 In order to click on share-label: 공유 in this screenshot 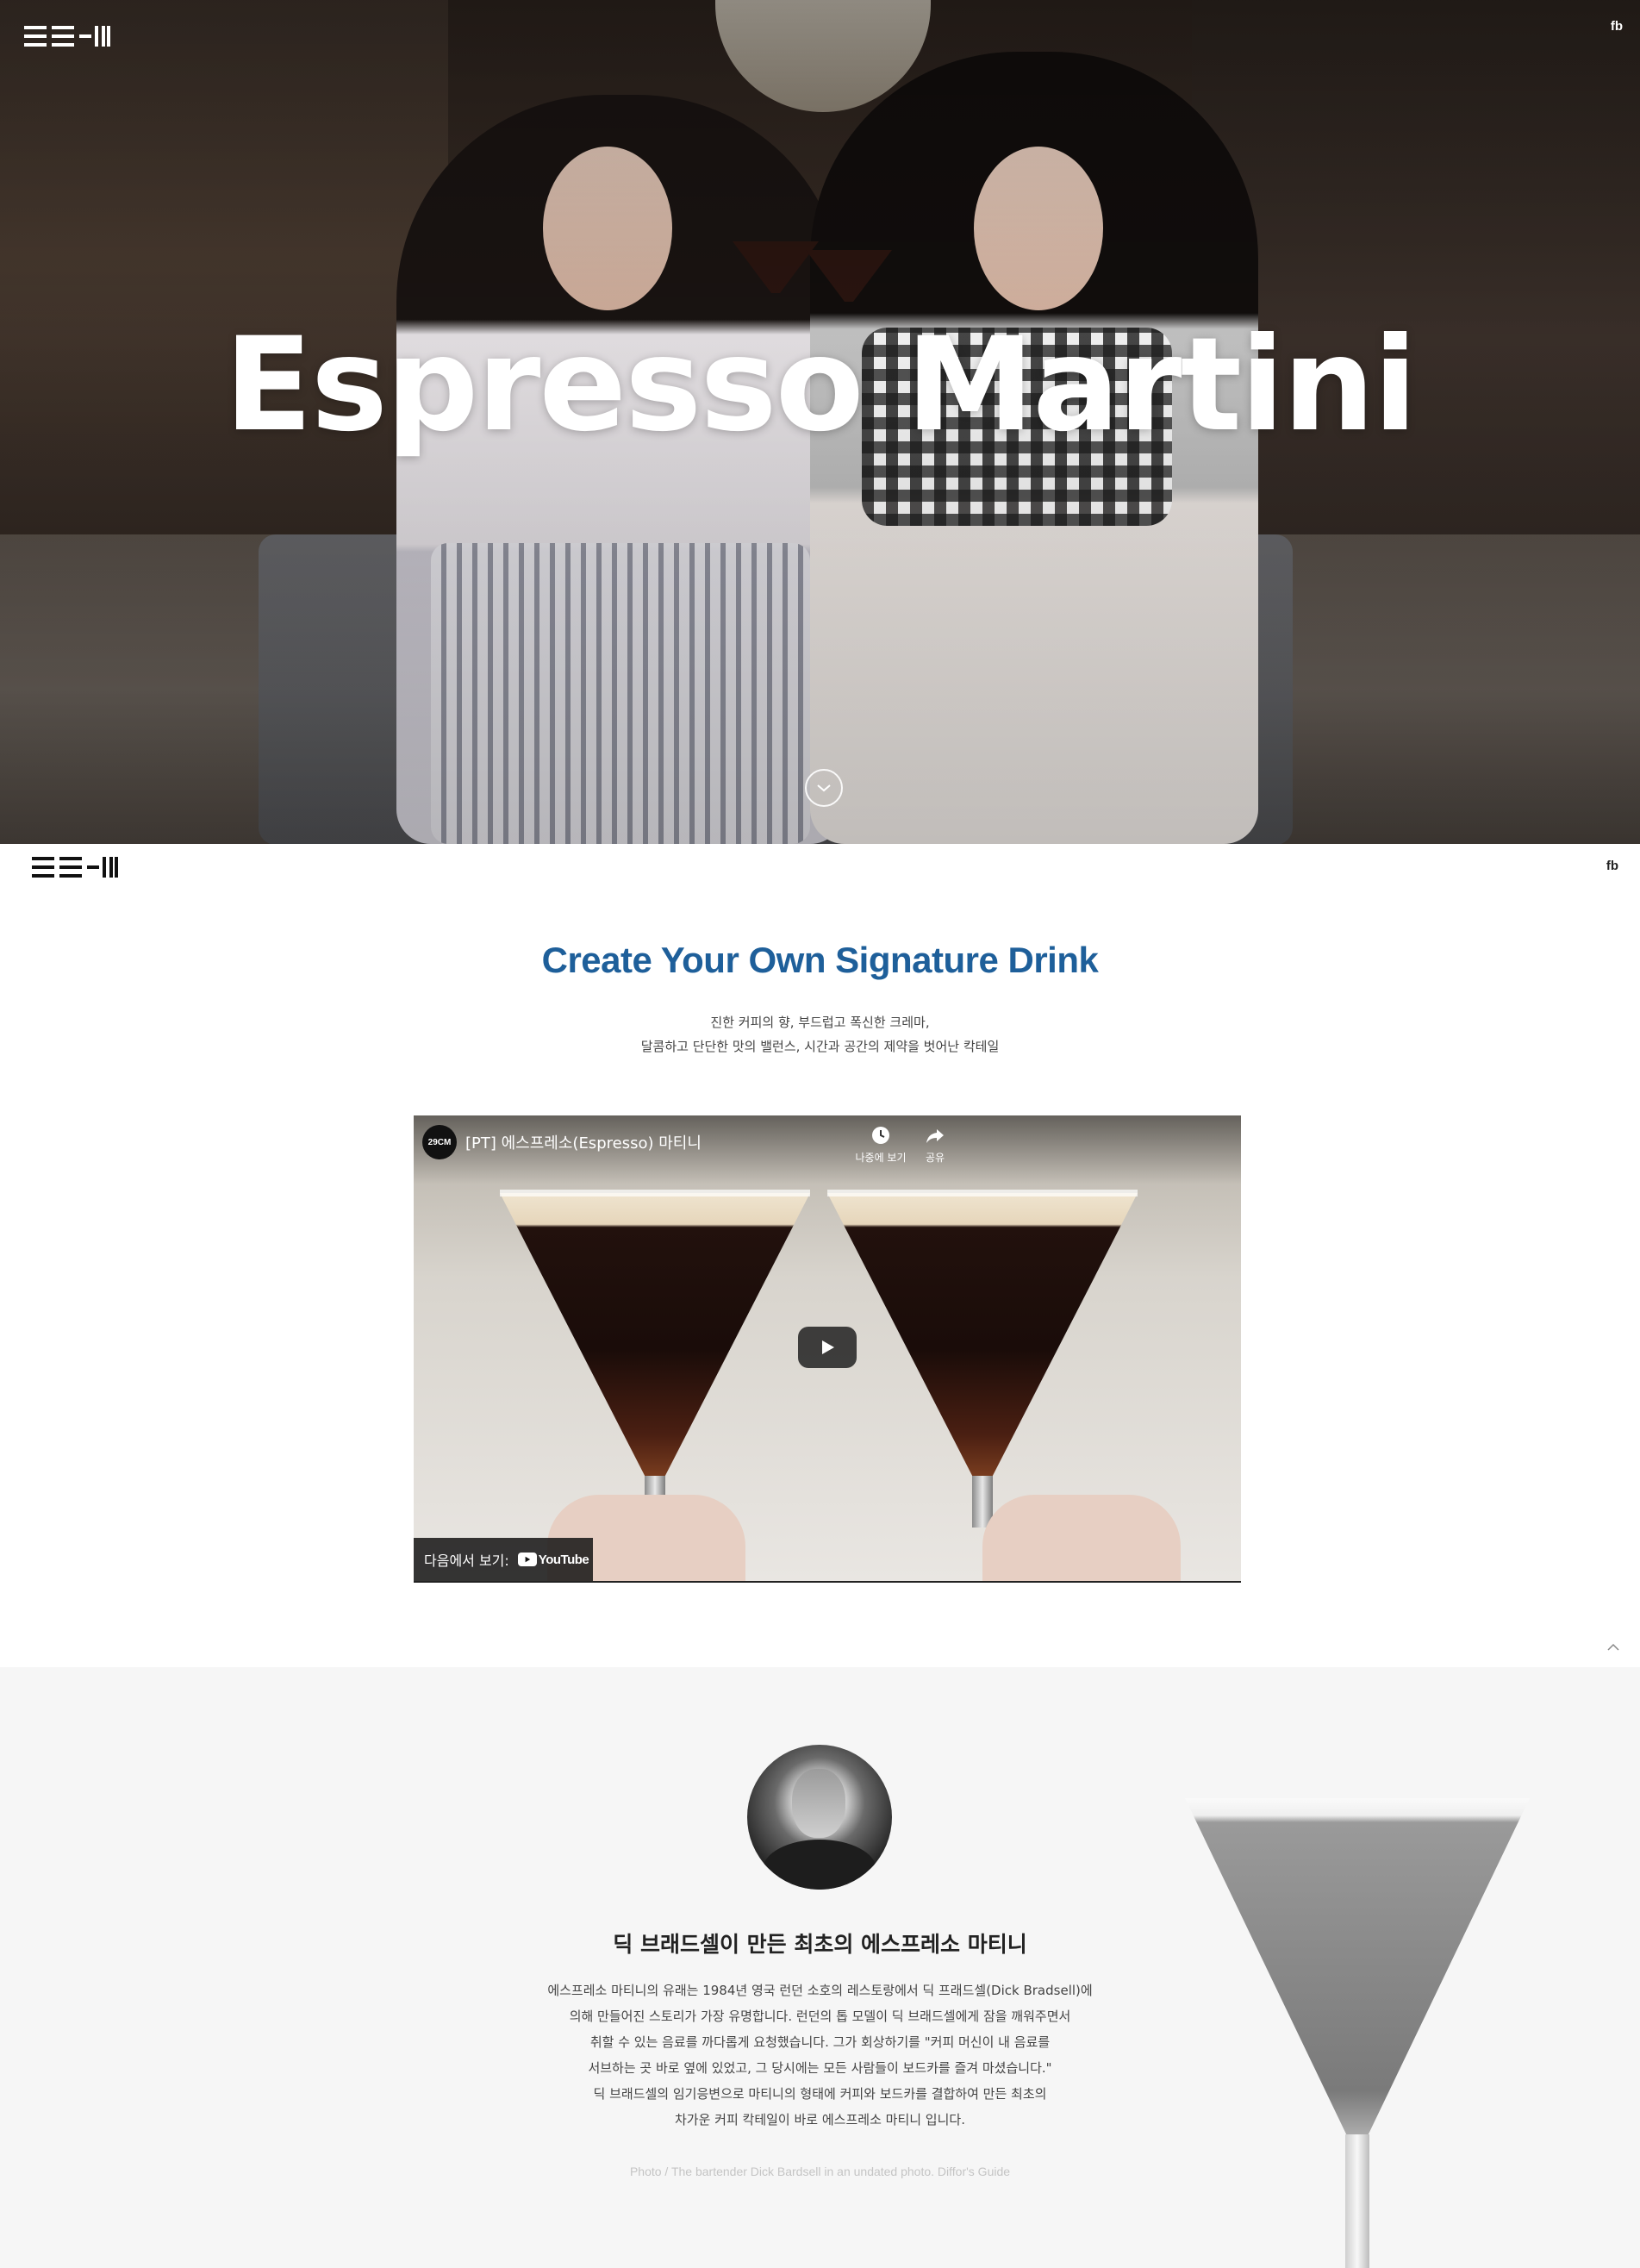, I will do `click(935, 1158)`.